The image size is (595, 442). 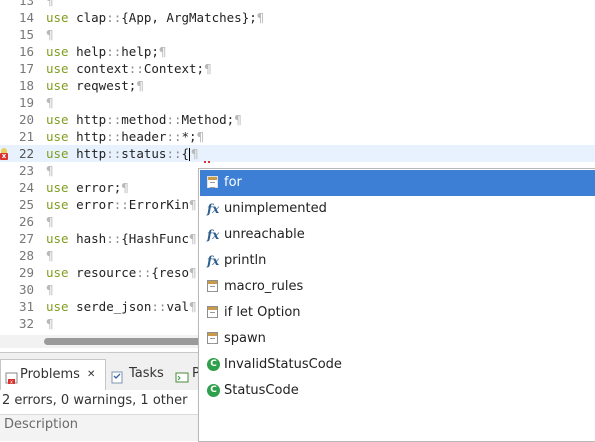 What do you see at coordinates (297, 68) in the screenshot?
I see `code-line: 17 use context::Context;¶` at bounding box center [297, 68].